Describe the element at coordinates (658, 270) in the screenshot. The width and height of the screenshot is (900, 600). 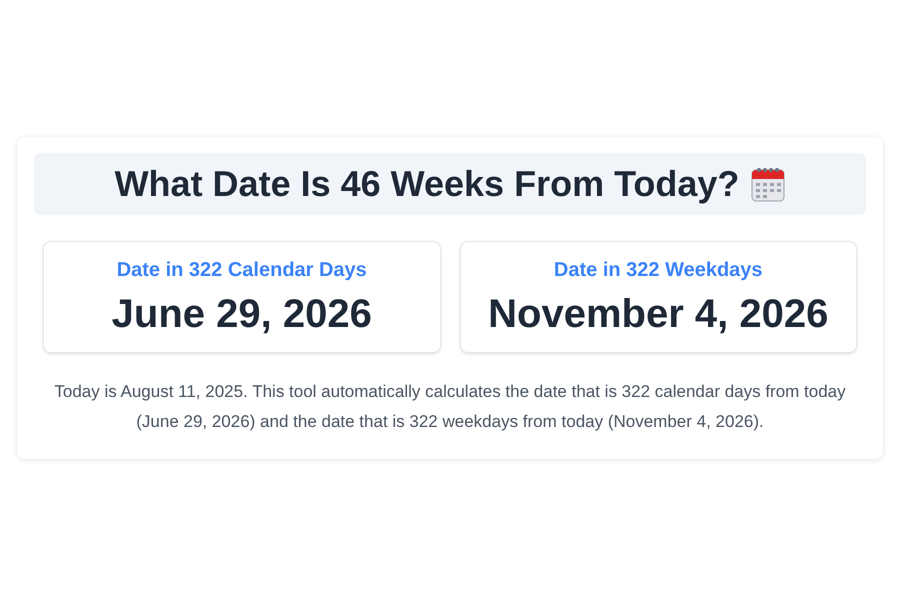
I see `result-label: Date in 322 Weekdays` at that location.